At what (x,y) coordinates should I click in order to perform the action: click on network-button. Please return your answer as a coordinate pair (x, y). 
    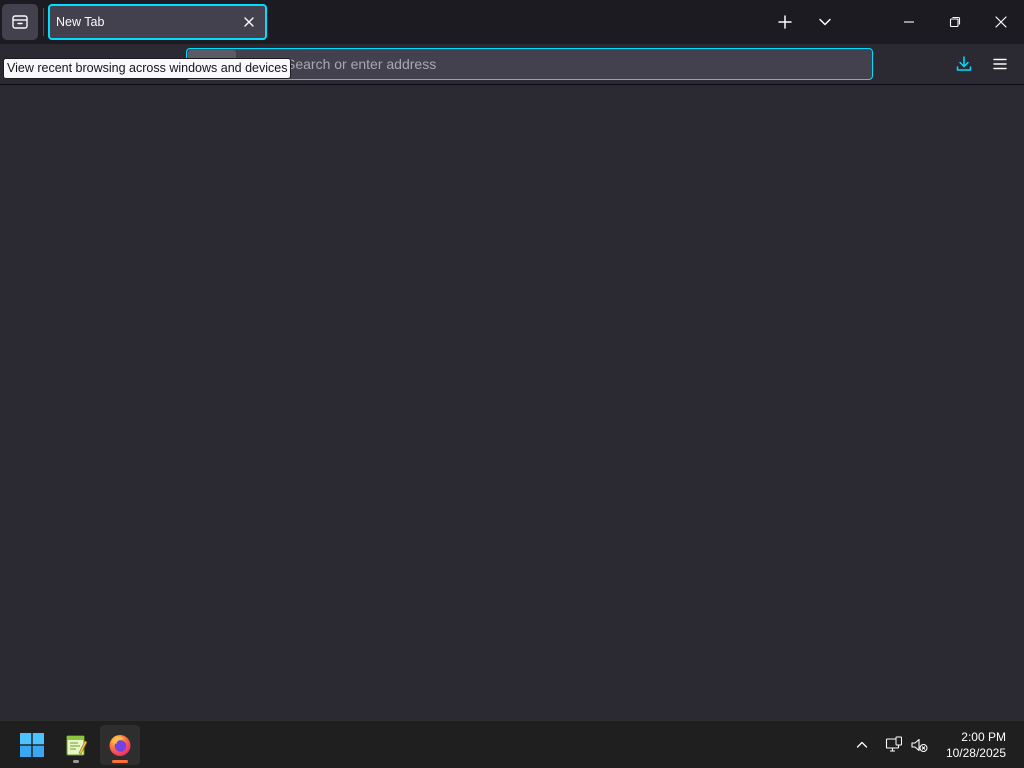
    Looking at the image, I should click on (894, 745).